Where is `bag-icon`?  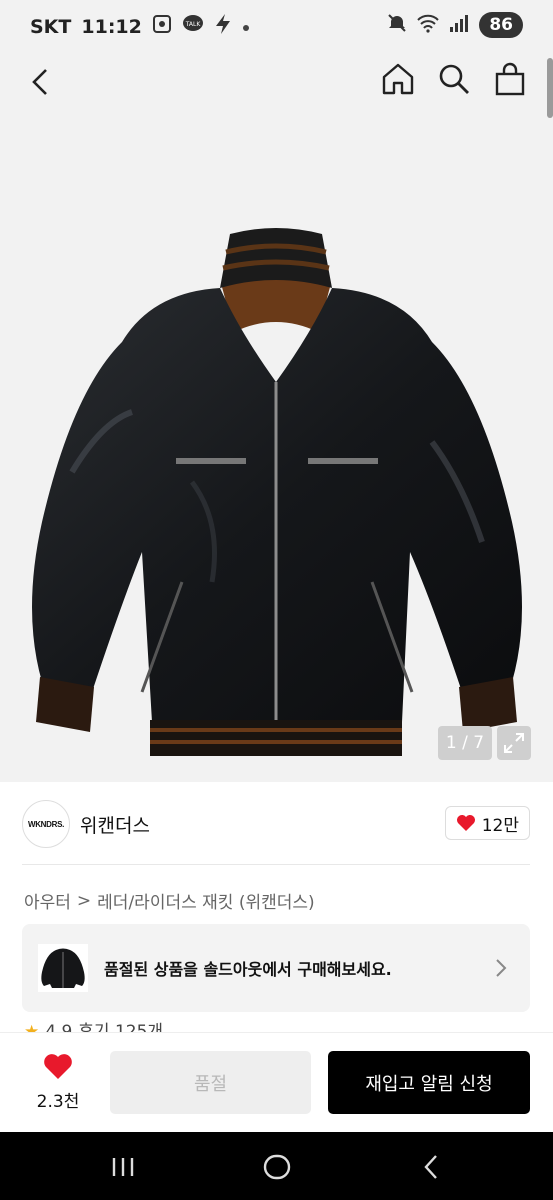 bag-icon is located at coordinates (510, 79).